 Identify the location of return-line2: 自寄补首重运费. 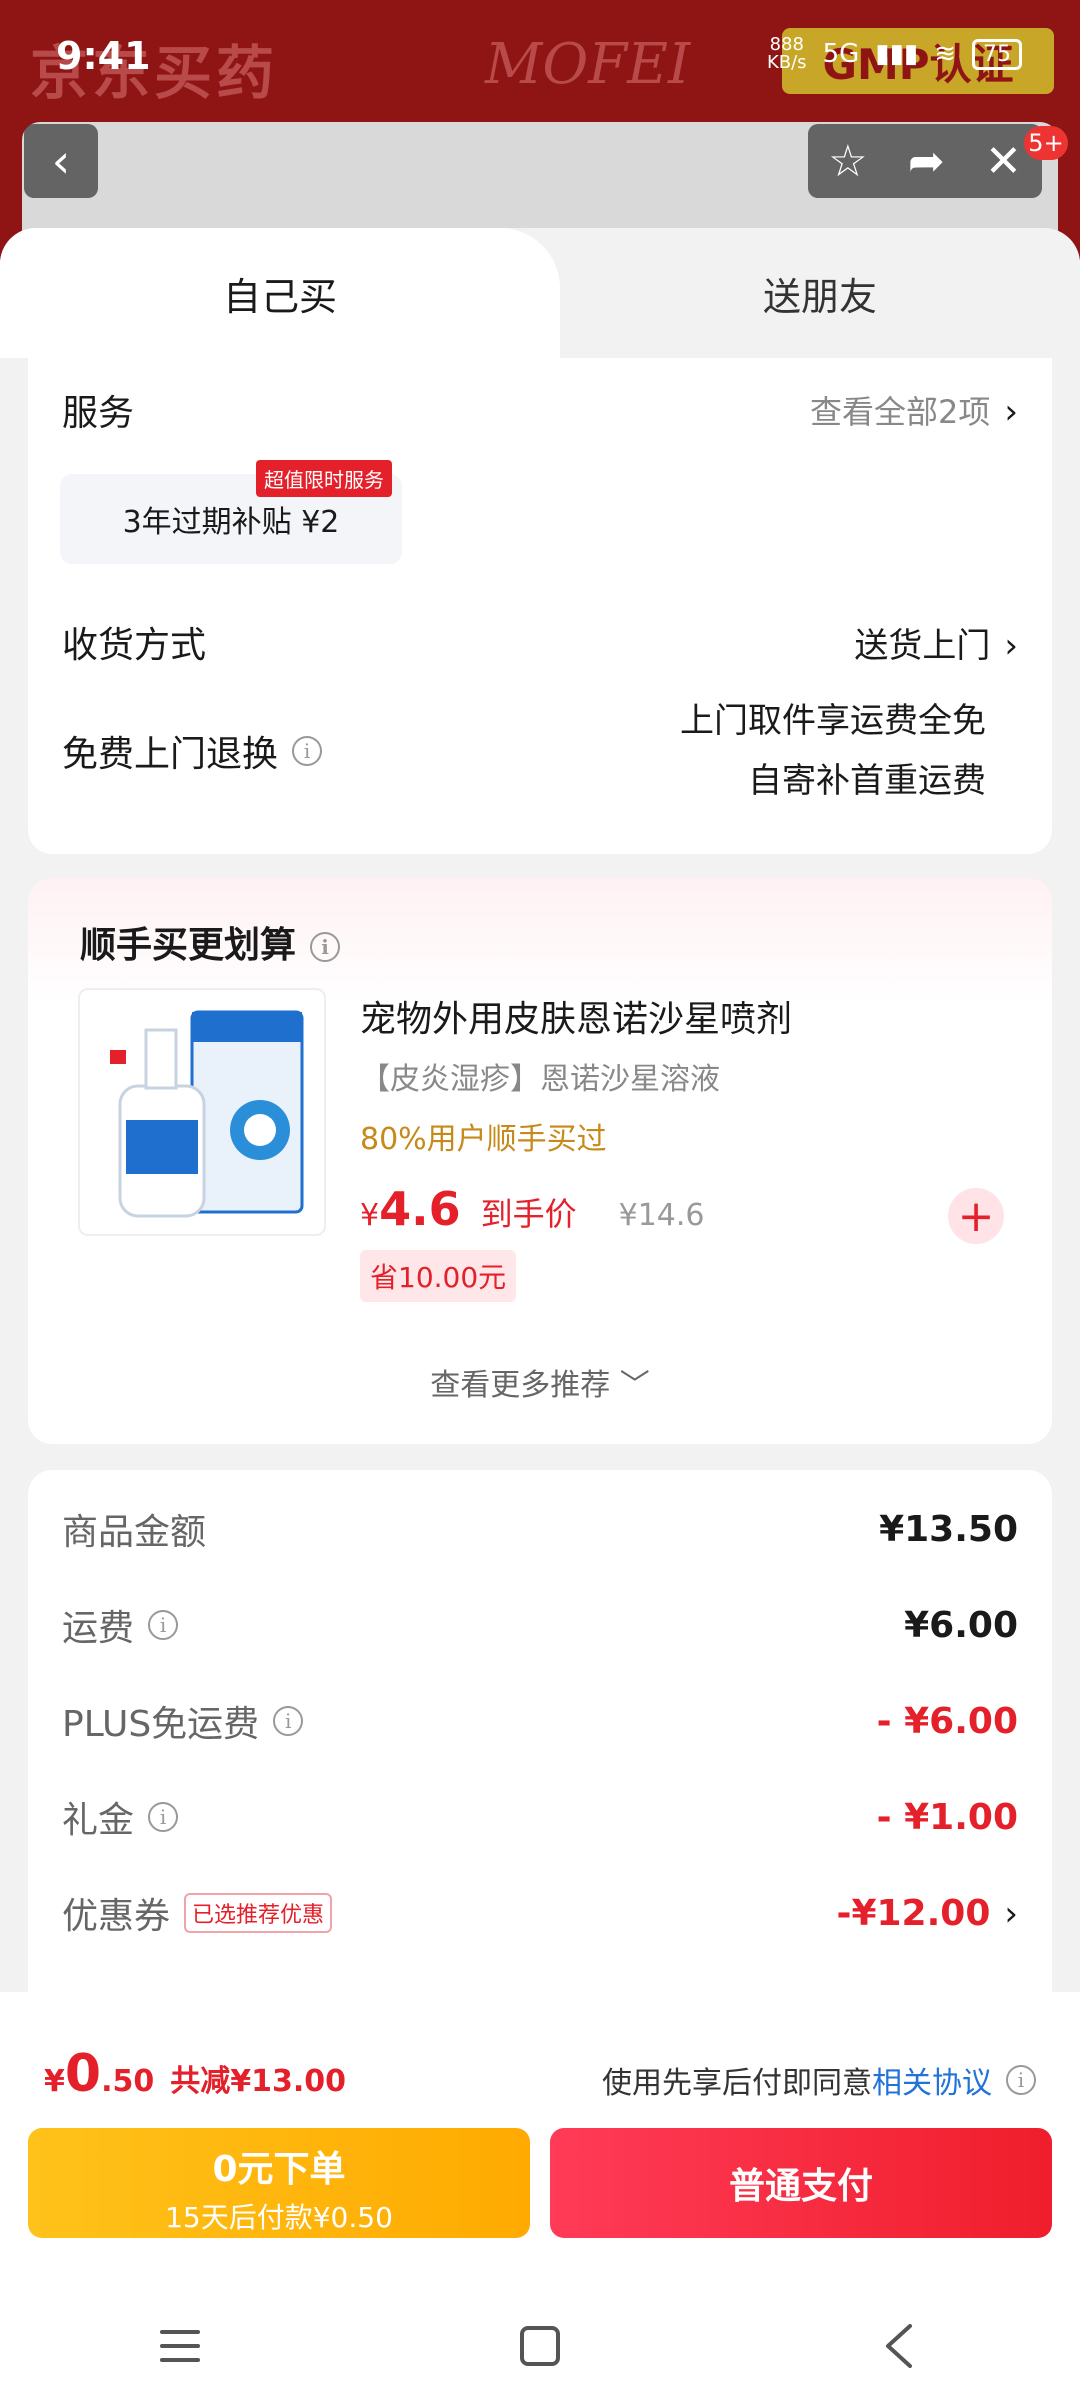
(867, 781).